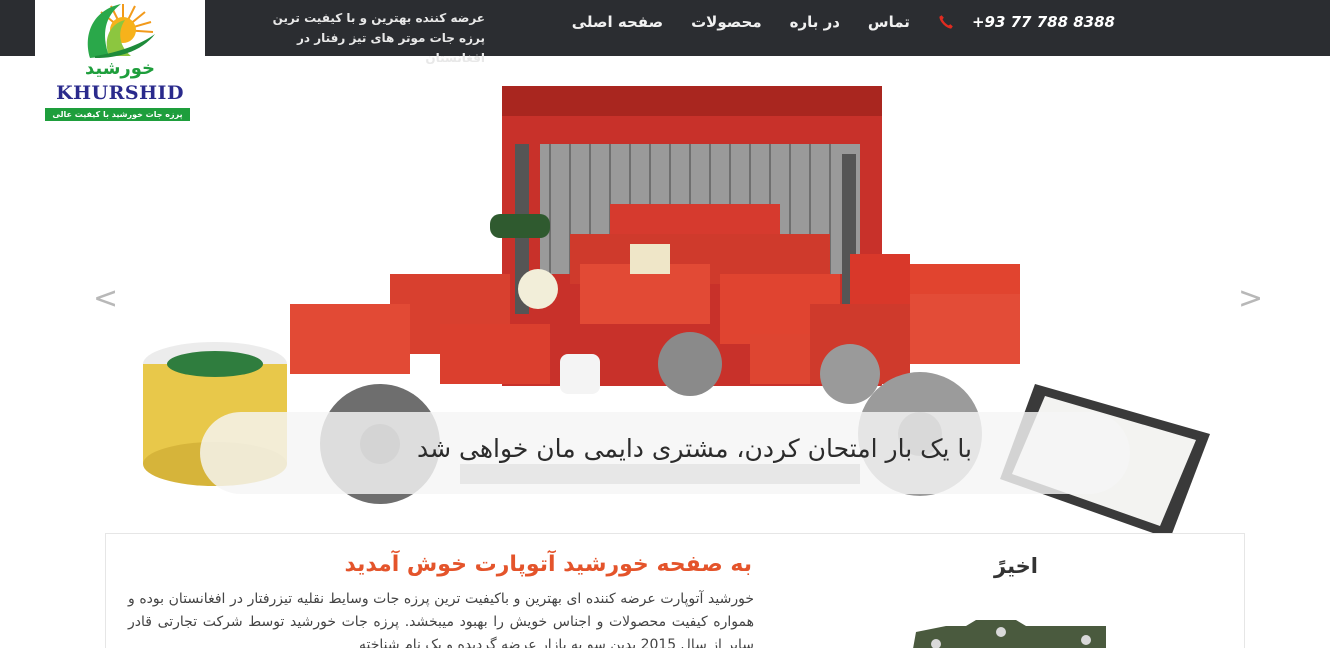 This screenshot has height=648, width=1330. Describe the element at coordinates (121, 31) in the screenshot. I see `sun-leaf-icon` at that location.